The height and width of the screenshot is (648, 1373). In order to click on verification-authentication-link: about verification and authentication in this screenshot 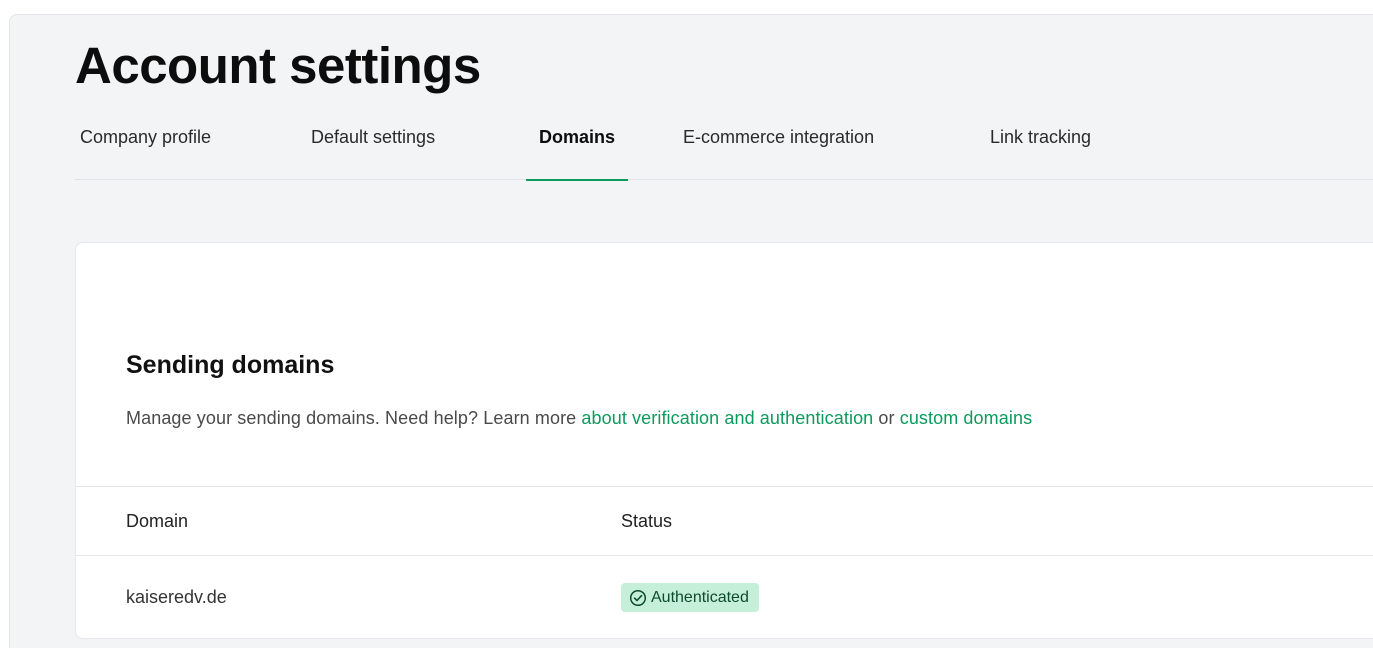, I will do `click(727, 418)`.